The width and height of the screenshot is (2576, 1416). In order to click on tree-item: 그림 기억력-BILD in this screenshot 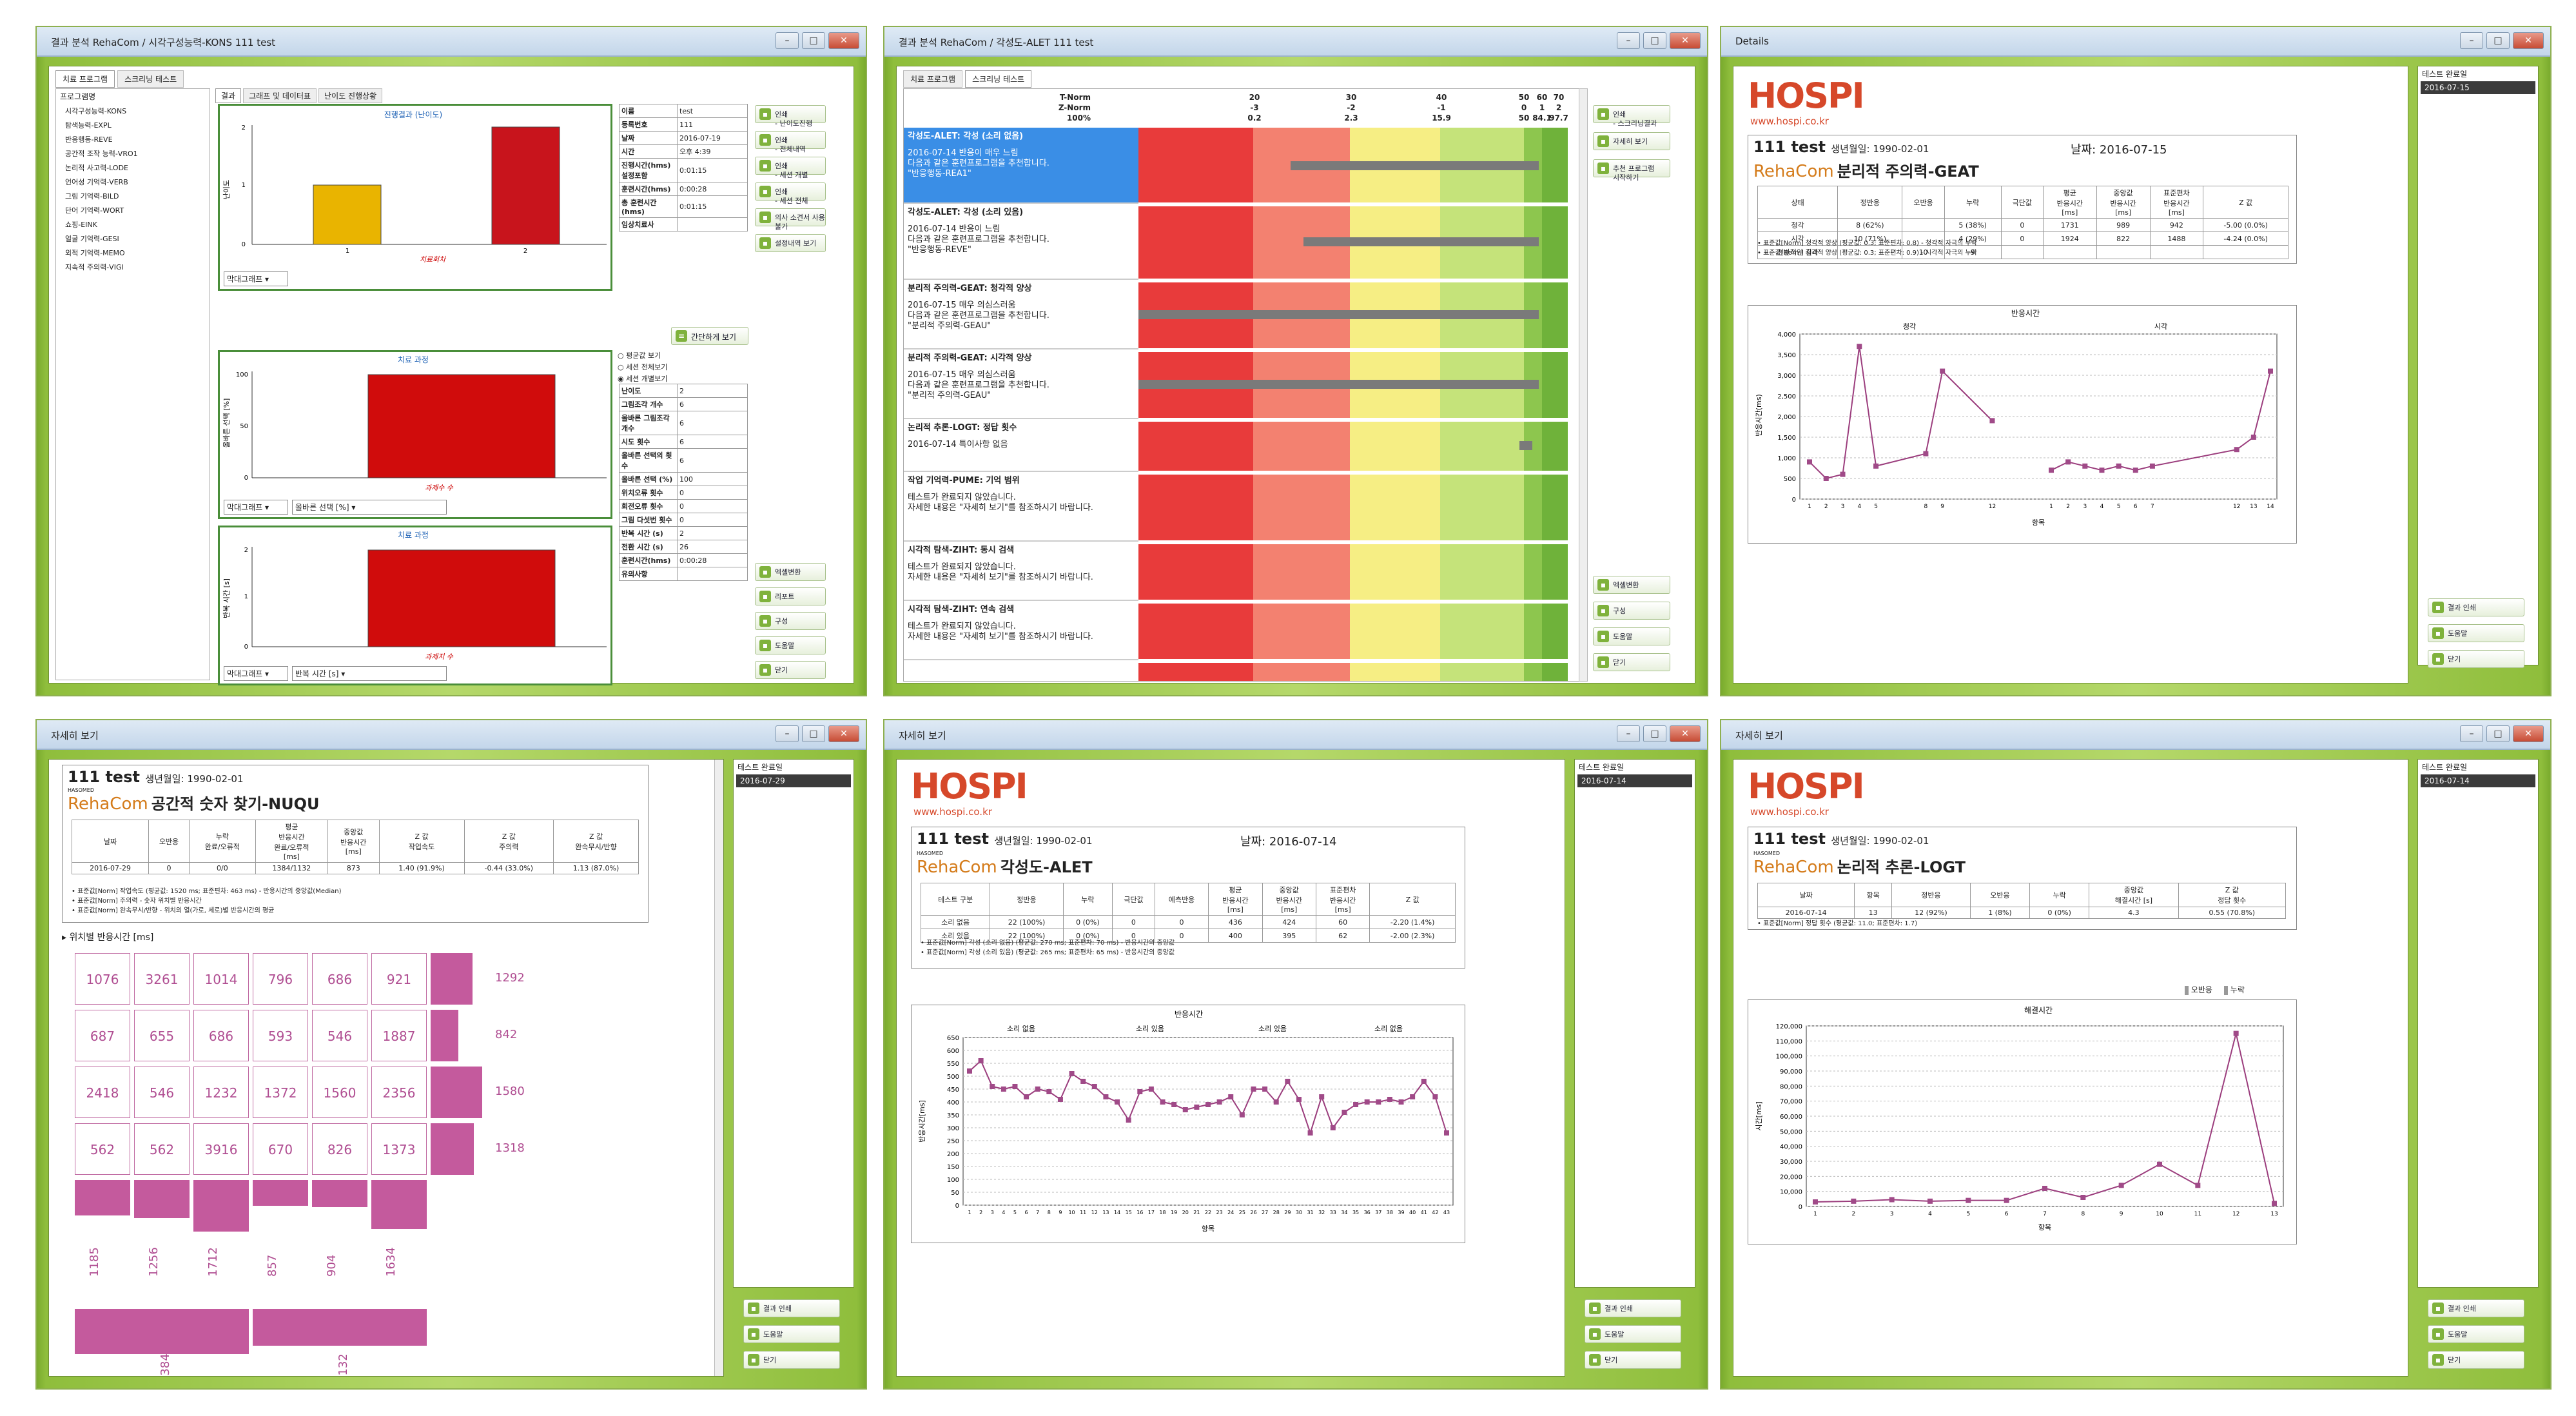, I will do `click(133, 196)`.